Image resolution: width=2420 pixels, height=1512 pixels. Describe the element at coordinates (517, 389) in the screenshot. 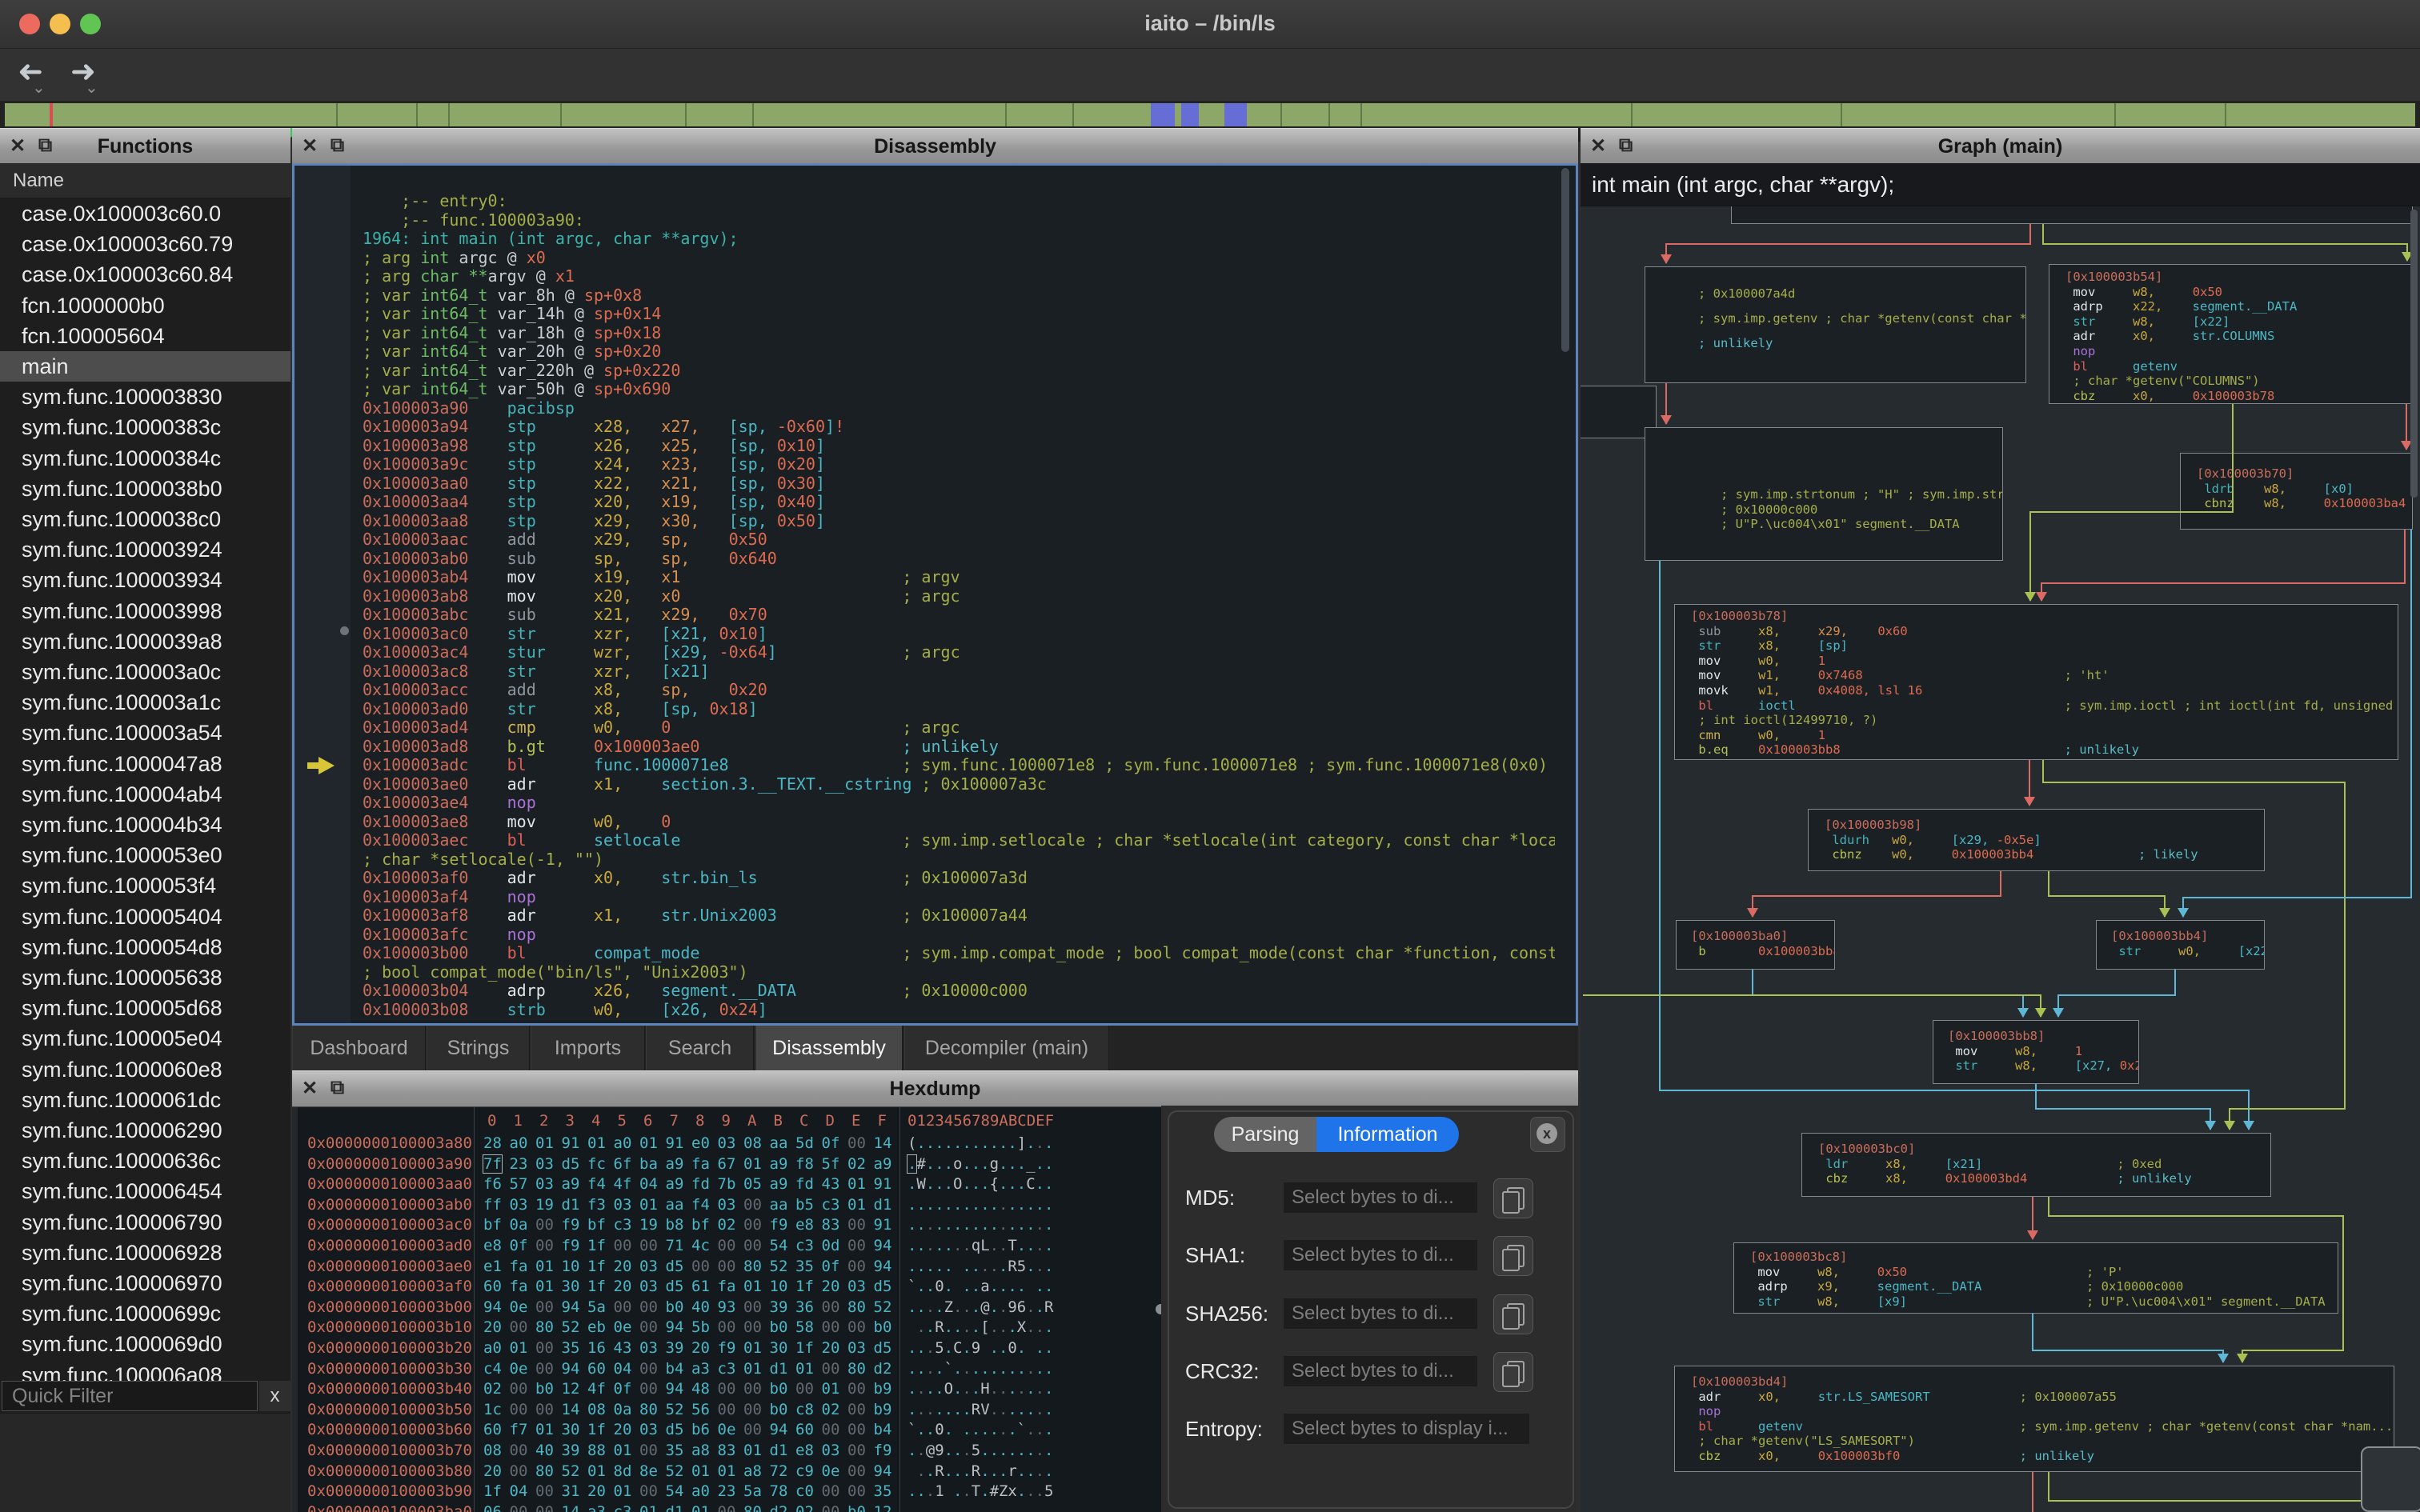

I see `disassembly-line: ; var int64_t var_50h @ sp+0x690` at that location.